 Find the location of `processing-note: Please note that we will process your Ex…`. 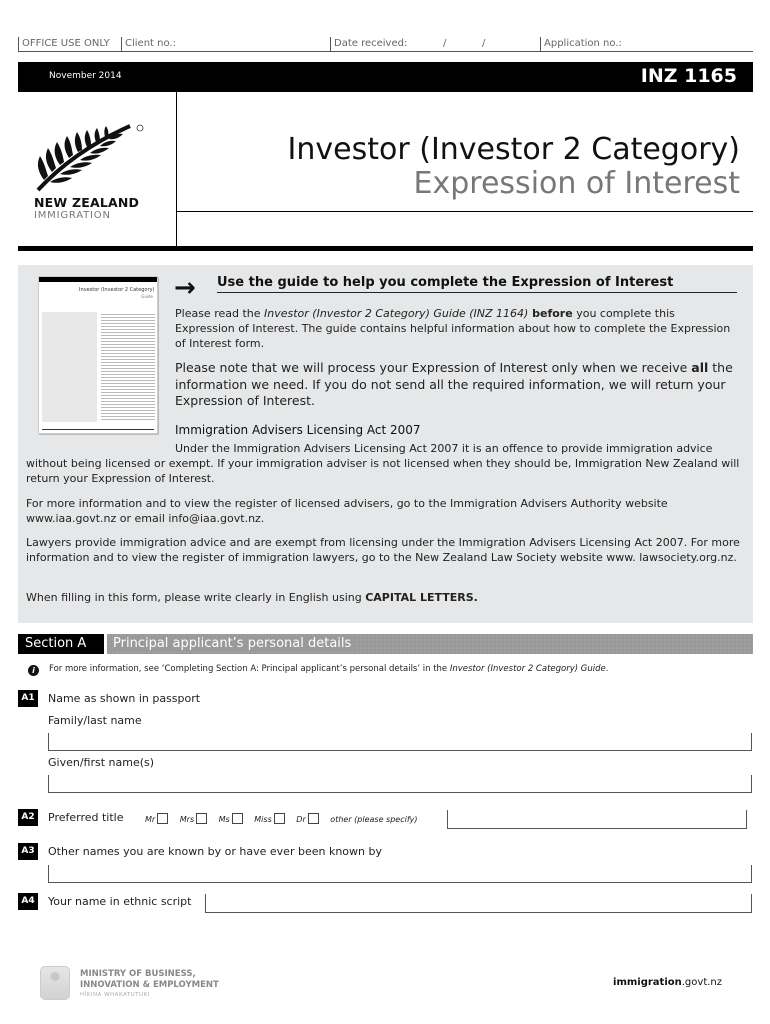

processing-note: Please note that we will process your Ex… is located at coordinates (454, 384).